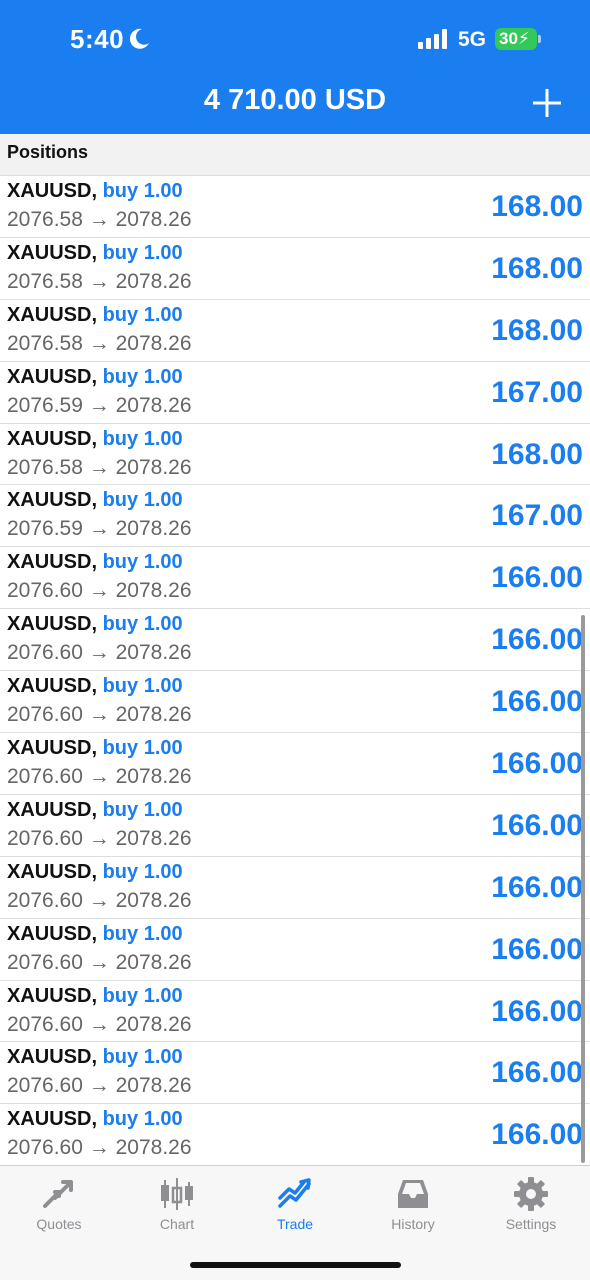 The height and width of the screenshot is (1280, 590). Describe the element at coordinates (45, 467) in the screenshot. I see `open-price: 2076.58` at that location.